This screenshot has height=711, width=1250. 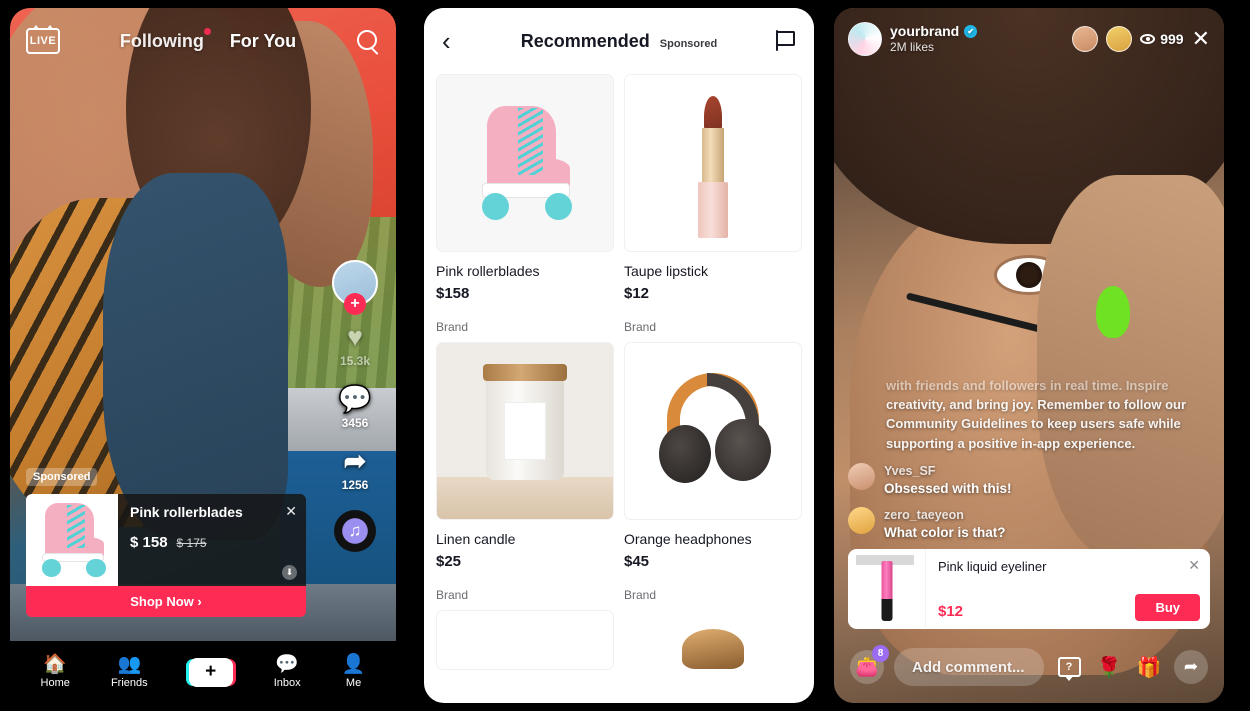 What do you see at coordinates (166, 601) in the screenshot?
I see `shop-now-button: Shop Now ›` at bounding box center [166, 601].